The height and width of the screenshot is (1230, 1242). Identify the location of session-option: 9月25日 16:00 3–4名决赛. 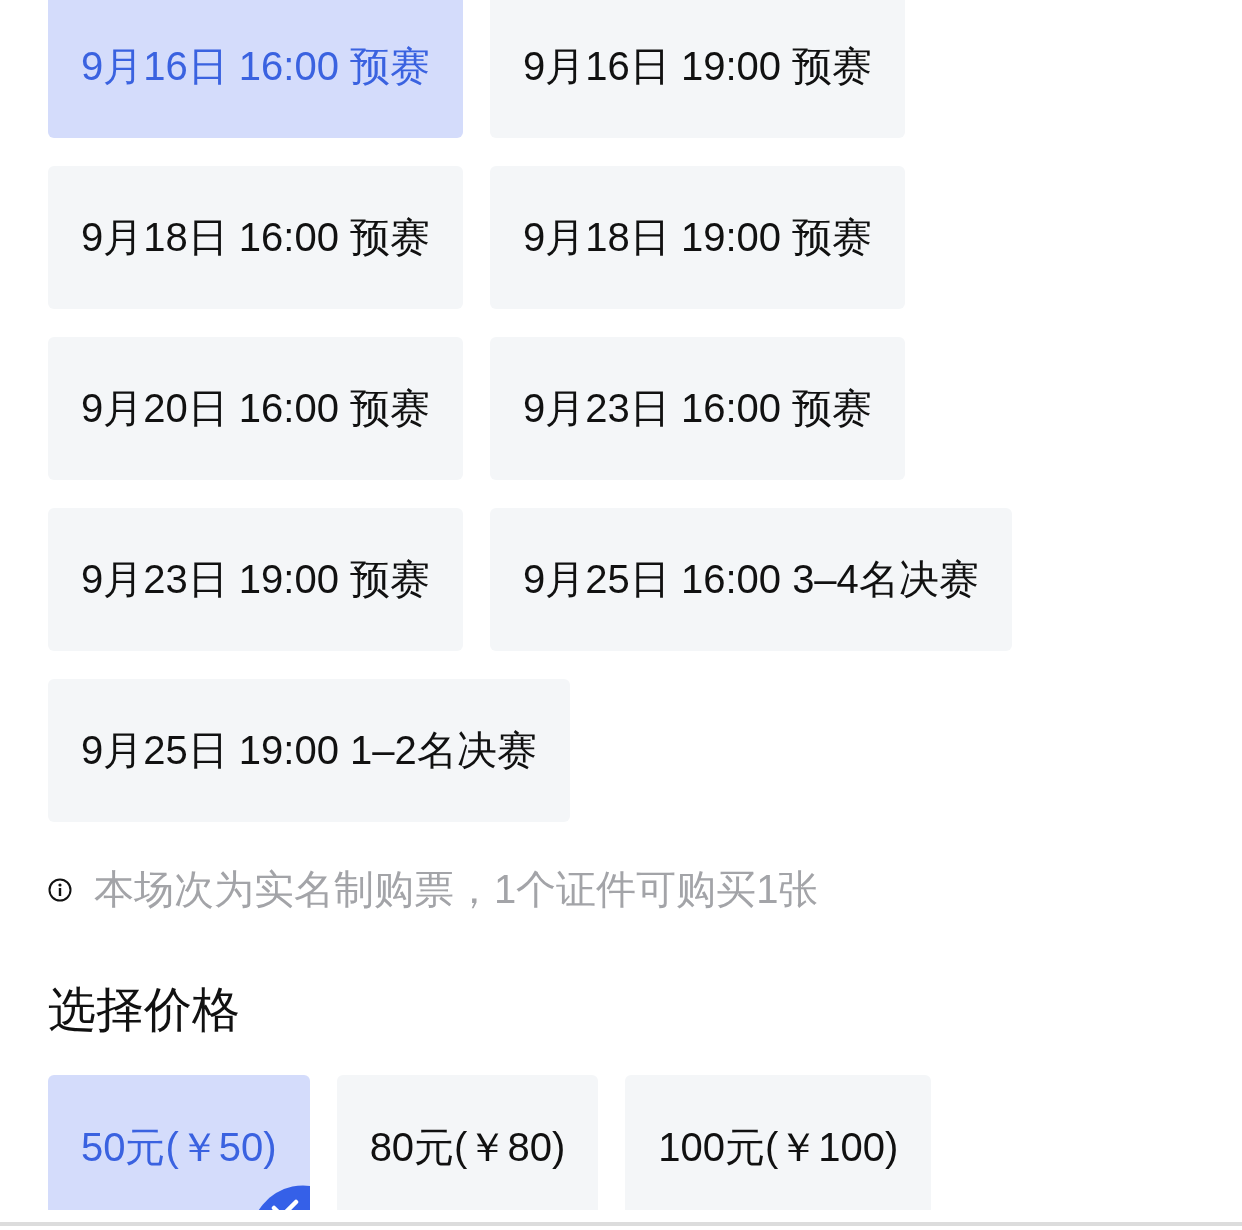
(751, 579).